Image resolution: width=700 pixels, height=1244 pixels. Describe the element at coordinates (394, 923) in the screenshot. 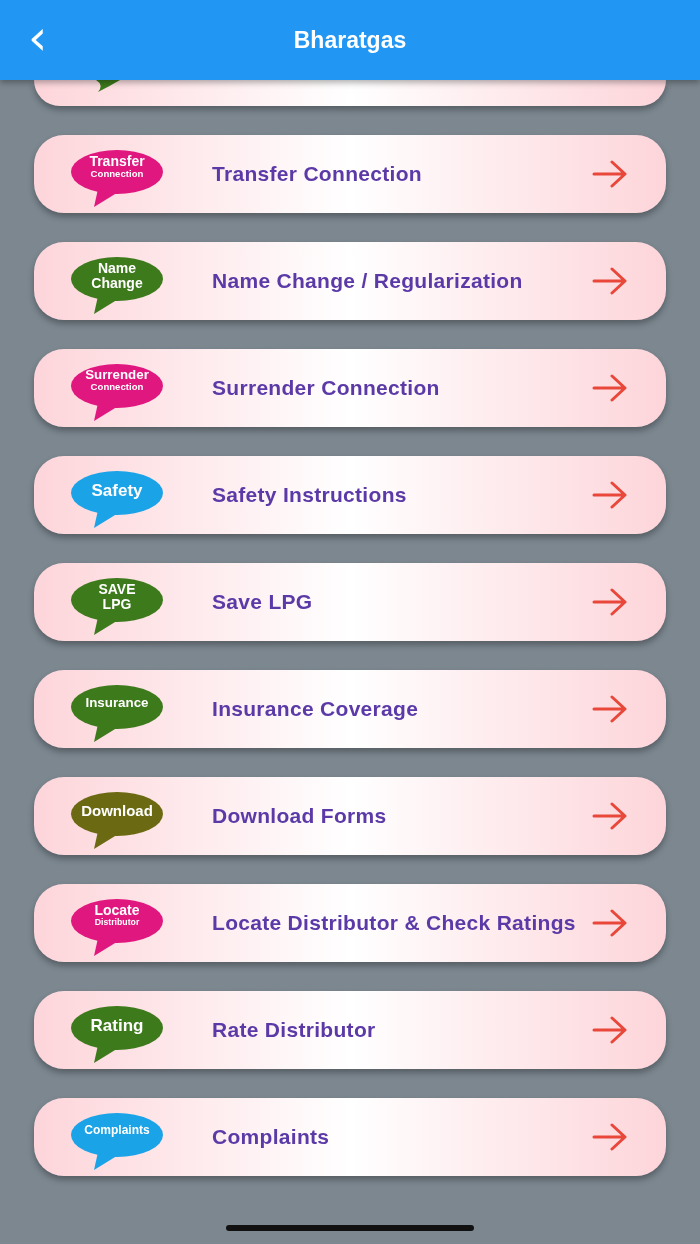

I see `menu-label: Locate Distributor & Check Ratings` at that location.